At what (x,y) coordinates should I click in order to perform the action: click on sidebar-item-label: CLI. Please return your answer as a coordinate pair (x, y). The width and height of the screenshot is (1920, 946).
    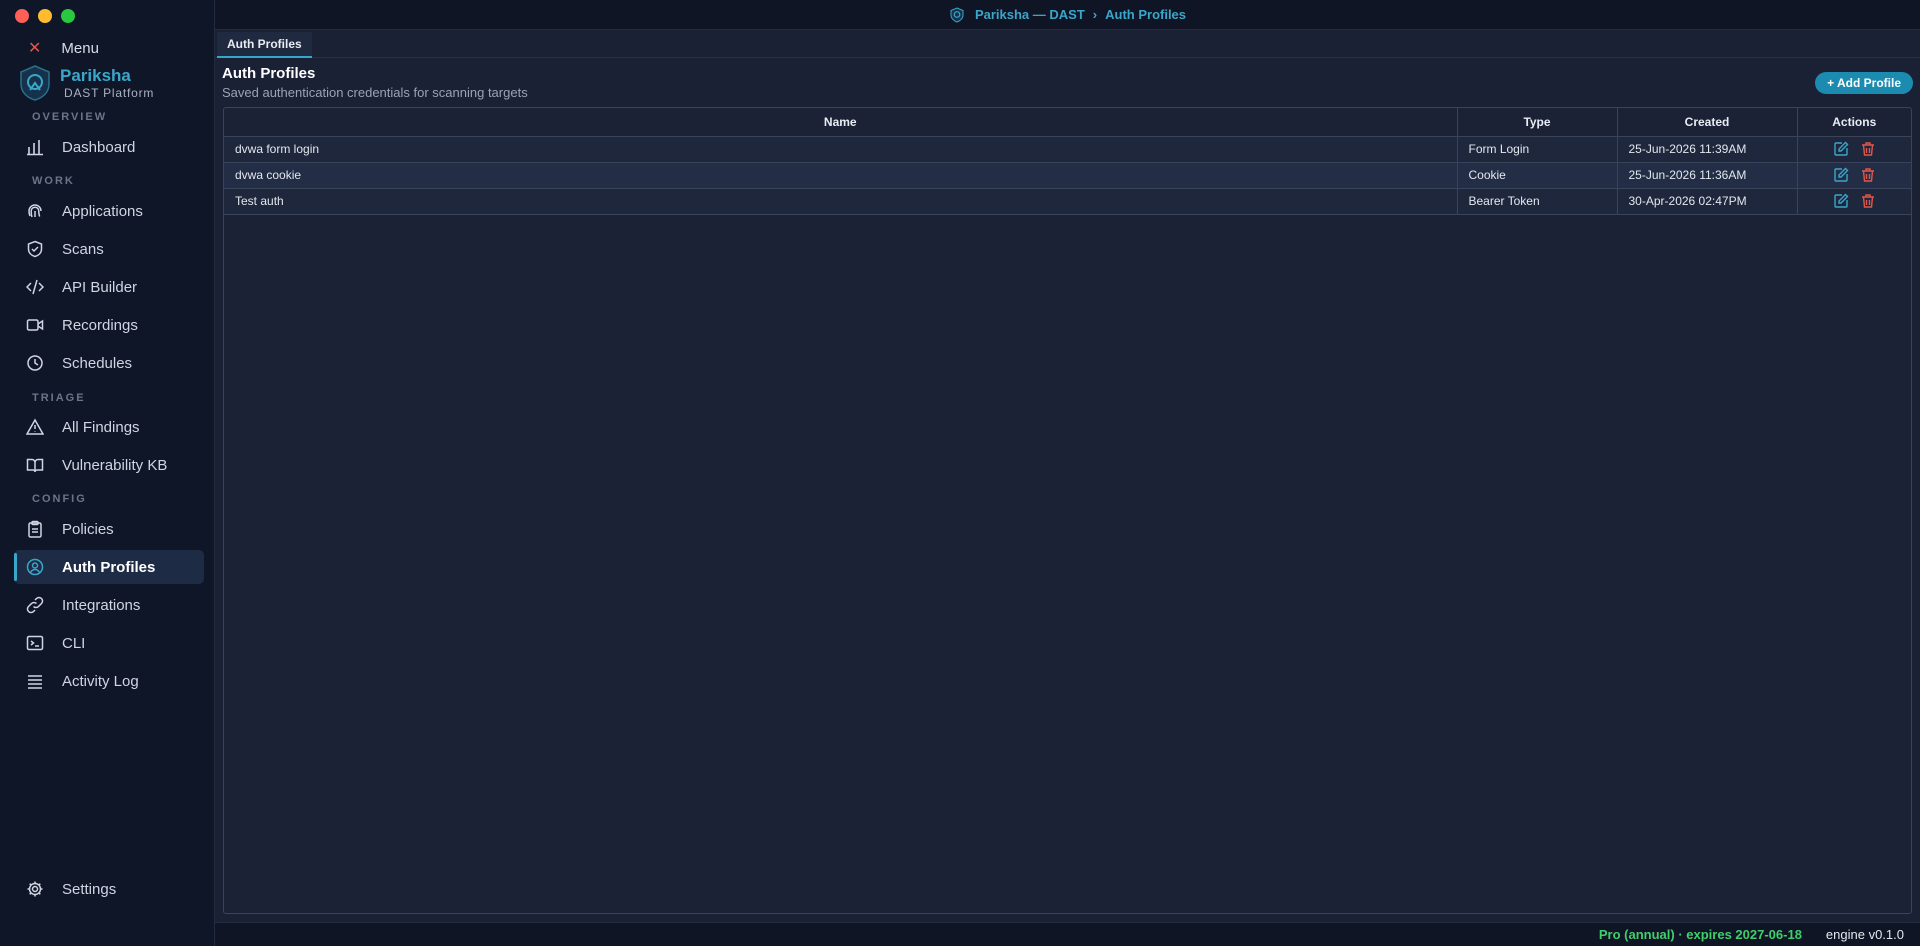
    Looking at the image, I should click on (74, 643).